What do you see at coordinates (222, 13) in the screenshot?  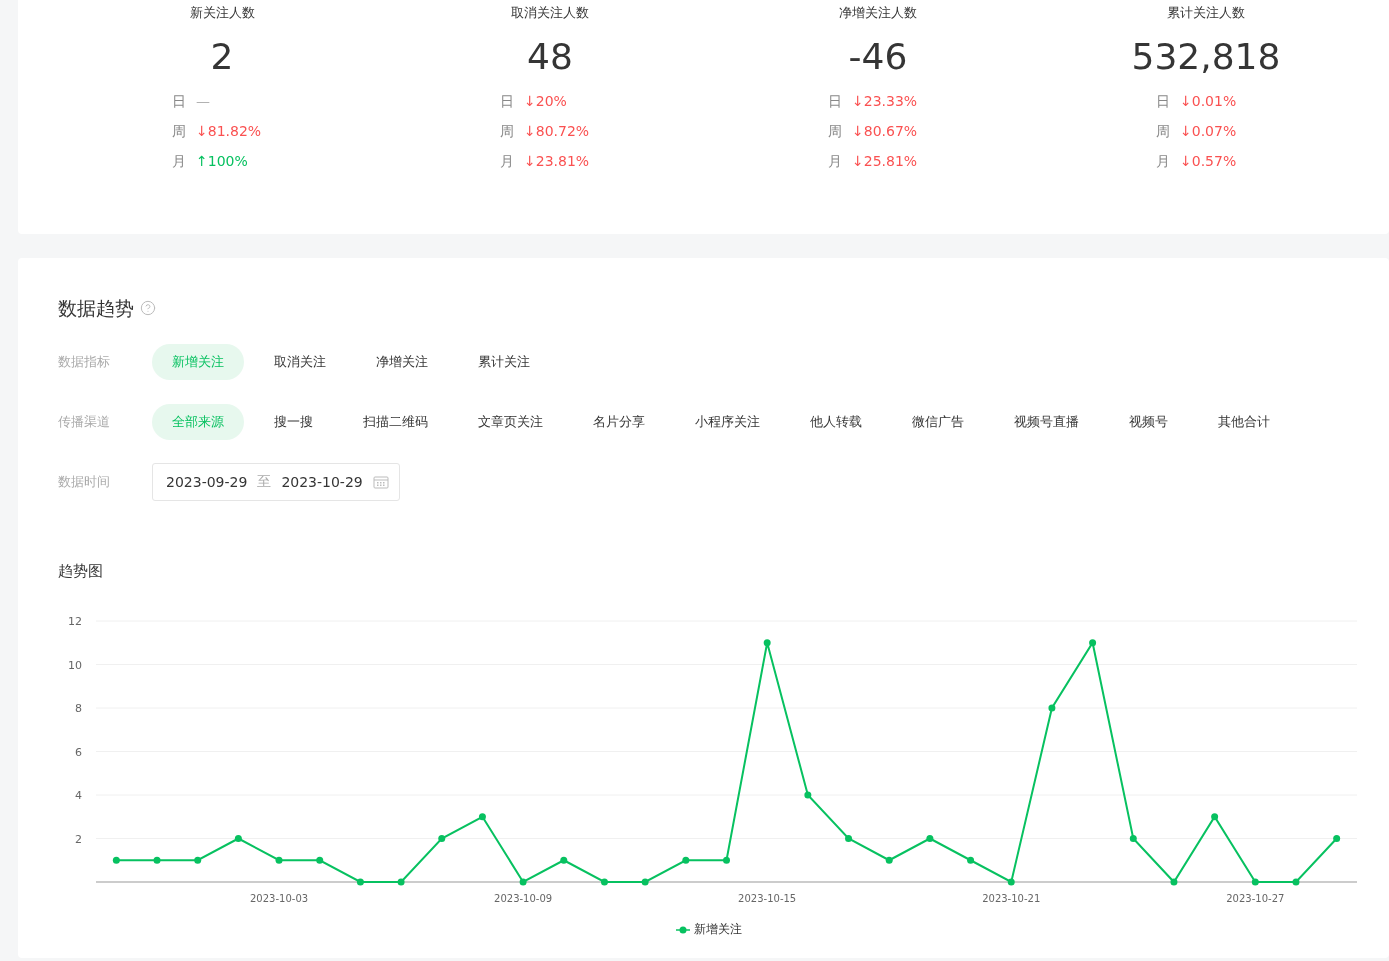 I see `stat-title: 新关注人数` at bounding box center [222, 13].